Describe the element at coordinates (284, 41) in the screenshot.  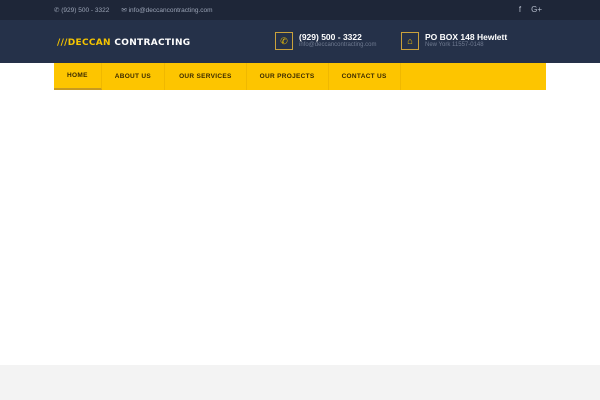
I see `phone-icon: ✆` at that location.